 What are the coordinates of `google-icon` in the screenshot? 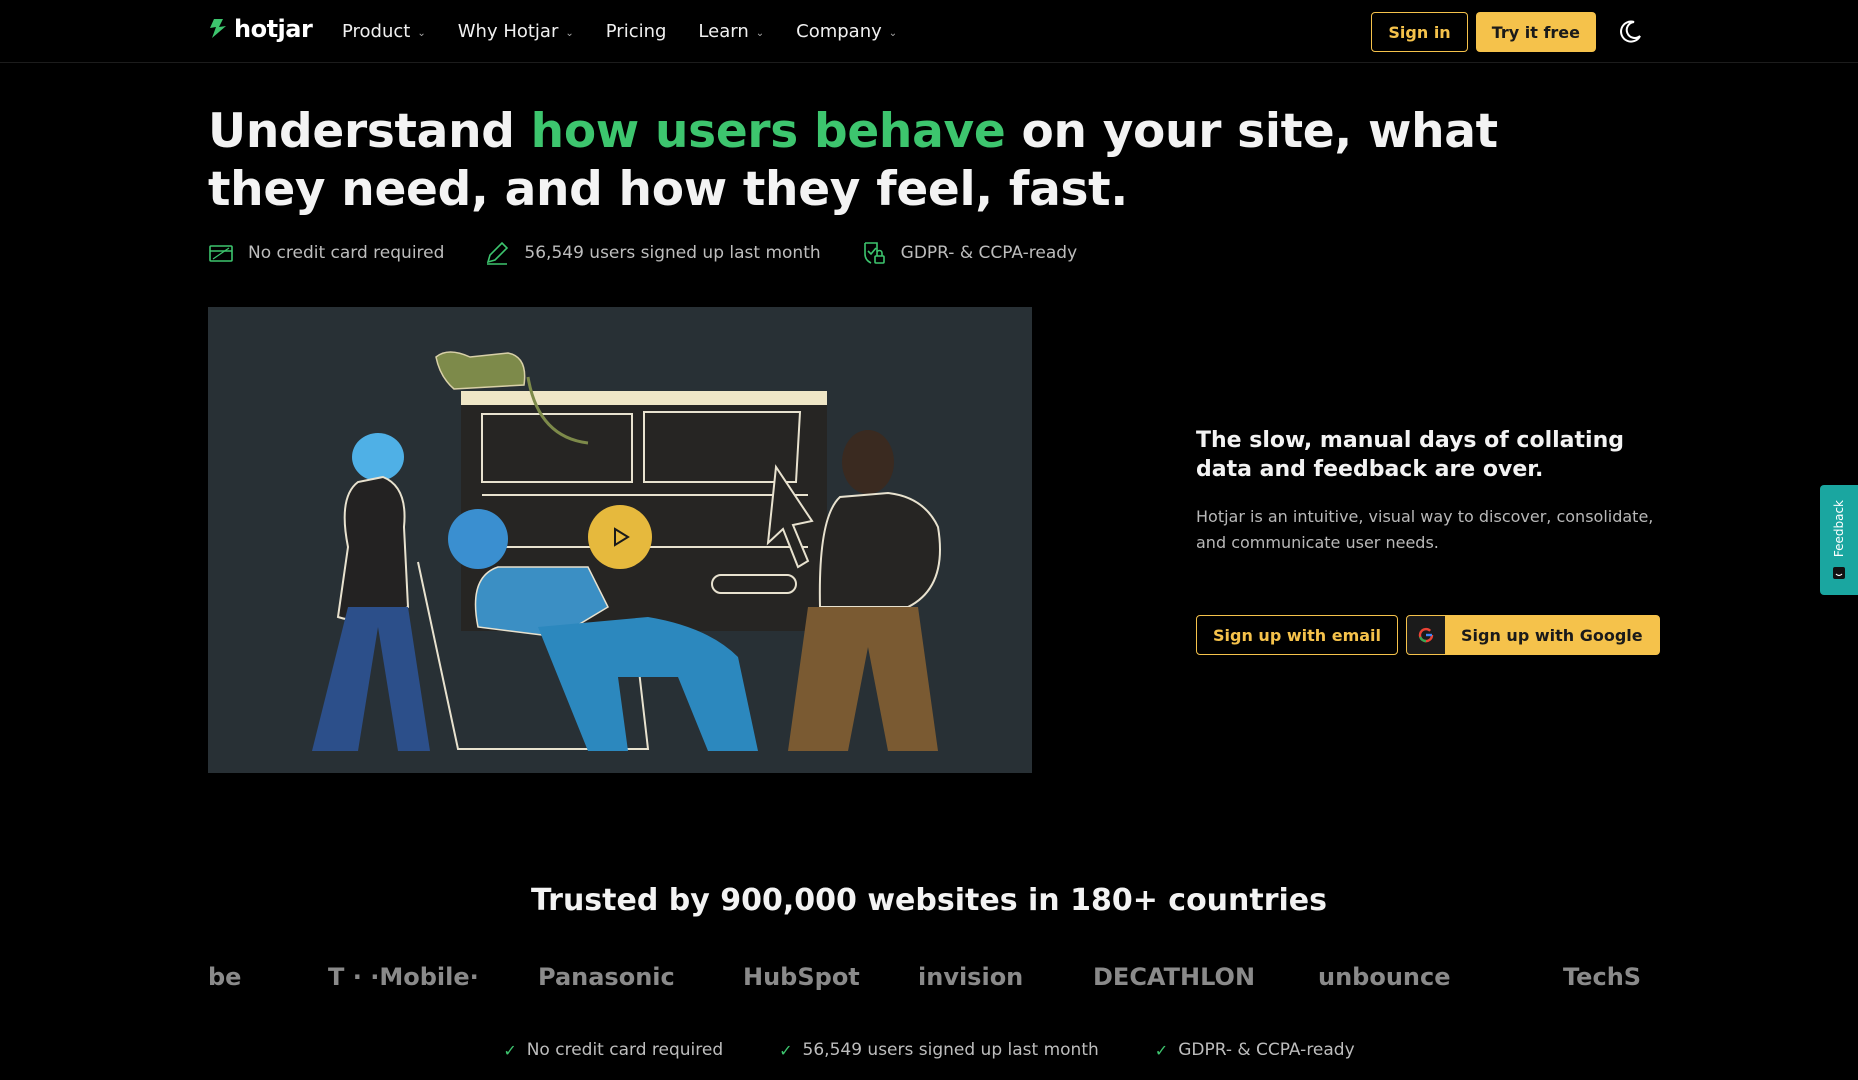 It's located at (1426, 635).